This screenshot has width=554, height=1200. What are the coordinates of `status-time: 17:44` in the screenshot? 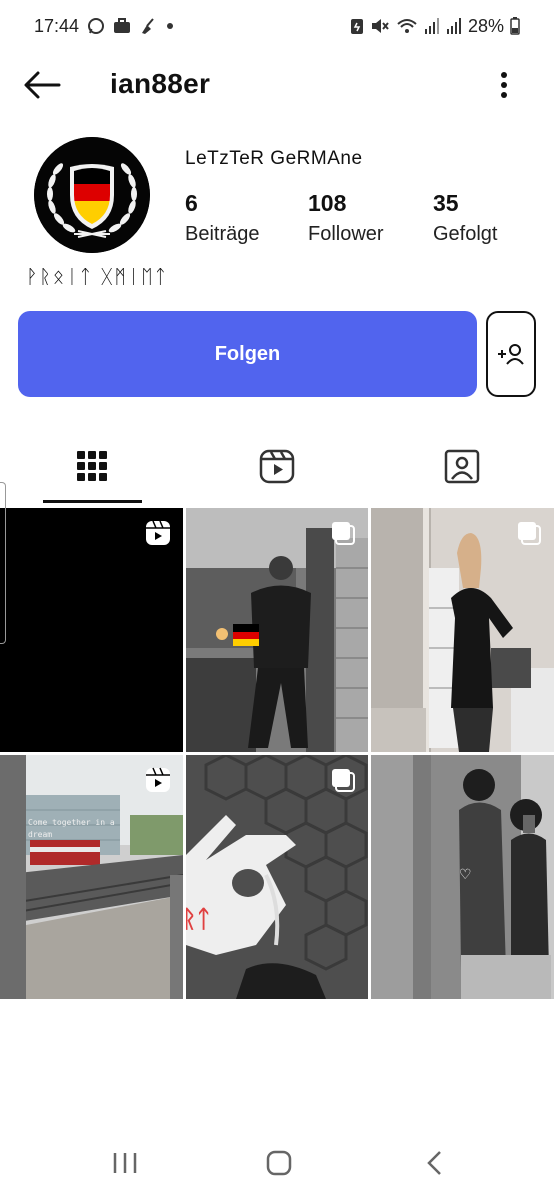 It's located at (57, 25).